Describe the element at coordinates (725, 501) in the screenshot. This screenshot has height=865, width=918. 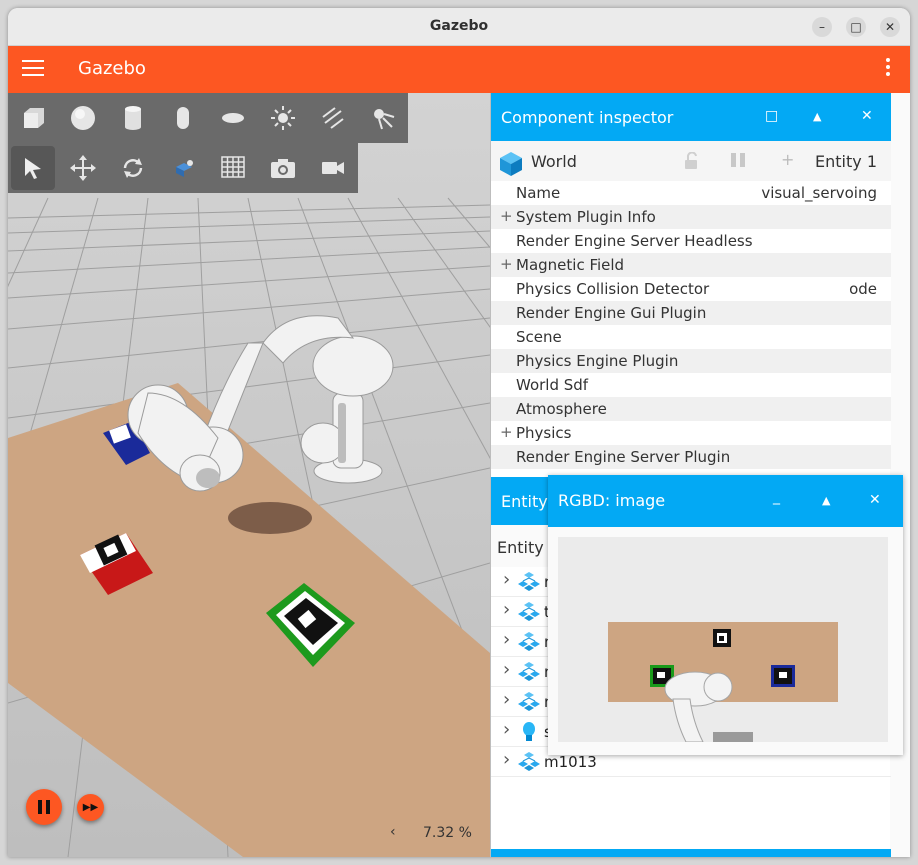
I see `rgbd-header: RGBD: image _ ▲ ✕` at that location.